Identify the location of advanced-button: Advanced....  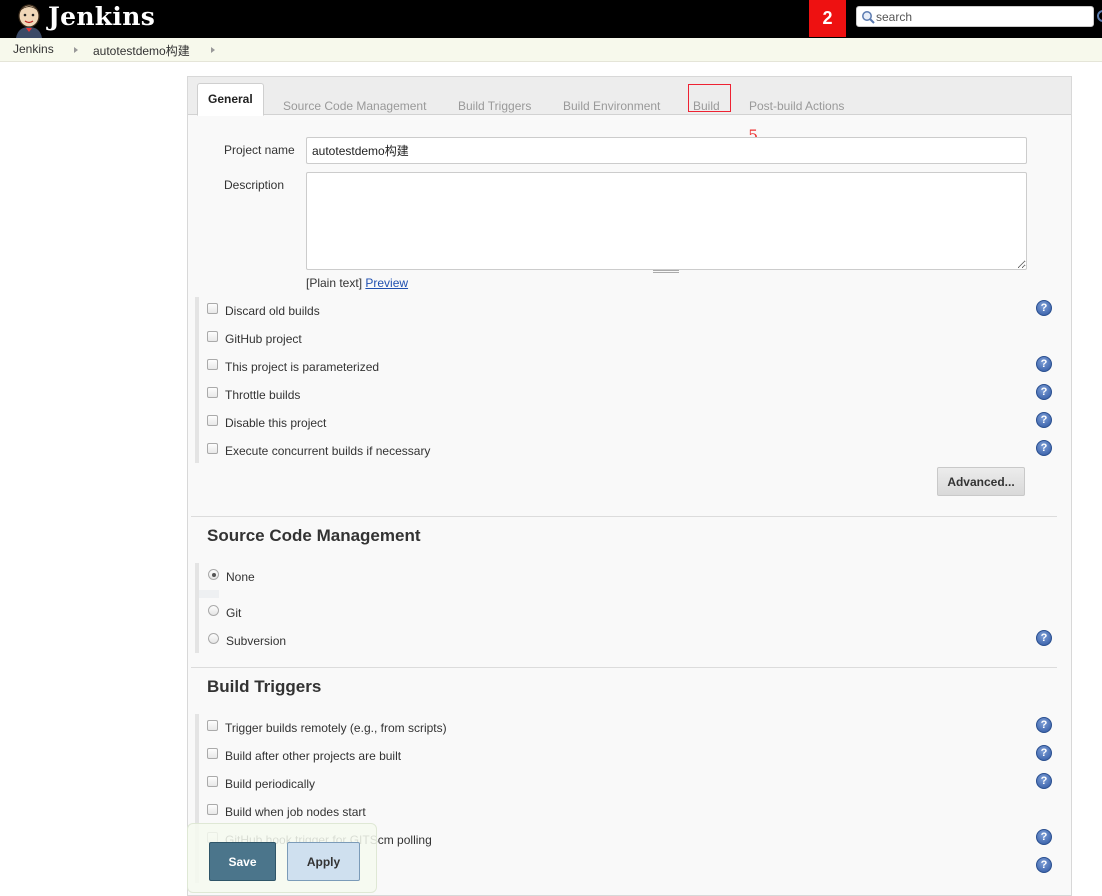
(981, 481).